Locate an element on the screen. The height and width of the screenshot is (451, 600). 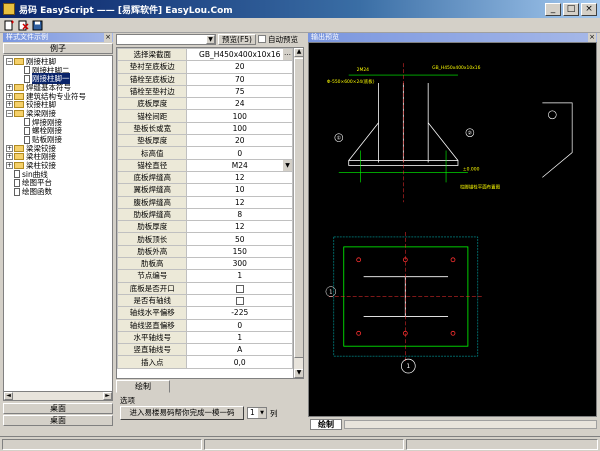
param-name: 锚栓直径 is located at coordinates (152, 165).